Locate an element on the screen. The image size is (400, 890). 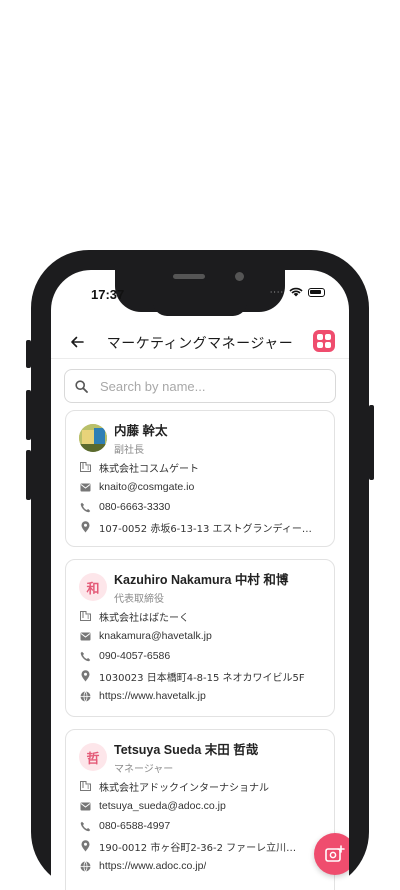
contact-email: tetsuya_sueda@adoc.co.jp is located at coordinates (162, 806).